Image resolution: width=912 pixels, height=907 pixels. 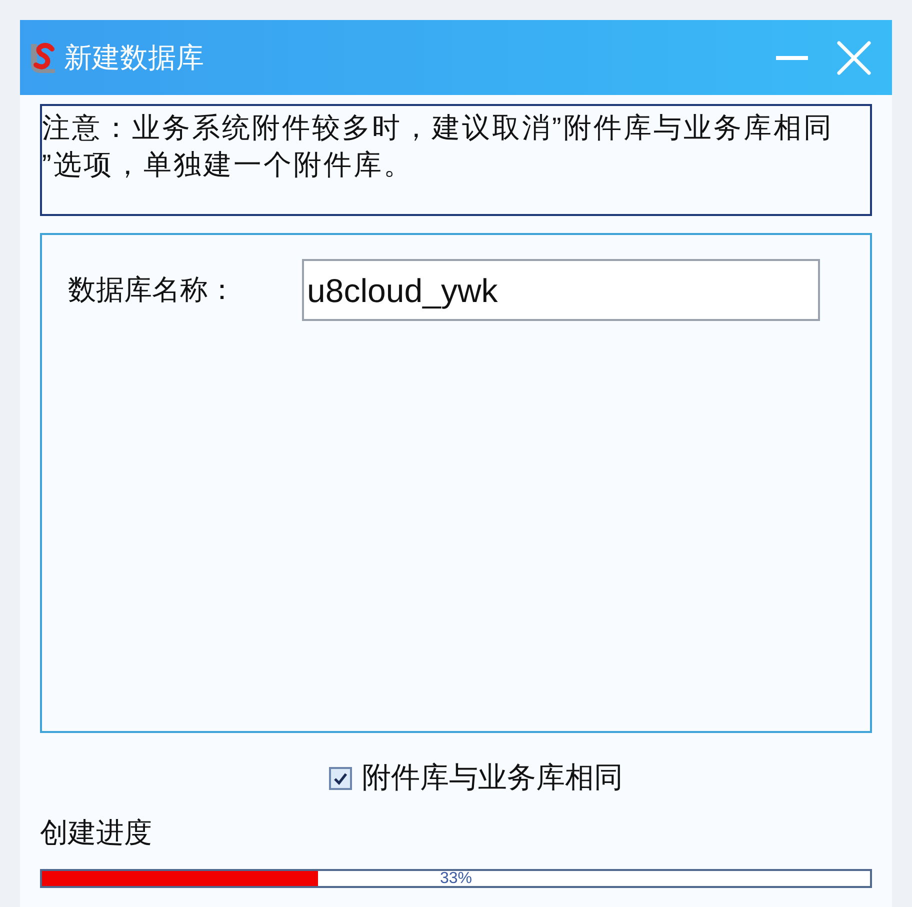 I want to click on checkbox, so click(x=340, y=778).